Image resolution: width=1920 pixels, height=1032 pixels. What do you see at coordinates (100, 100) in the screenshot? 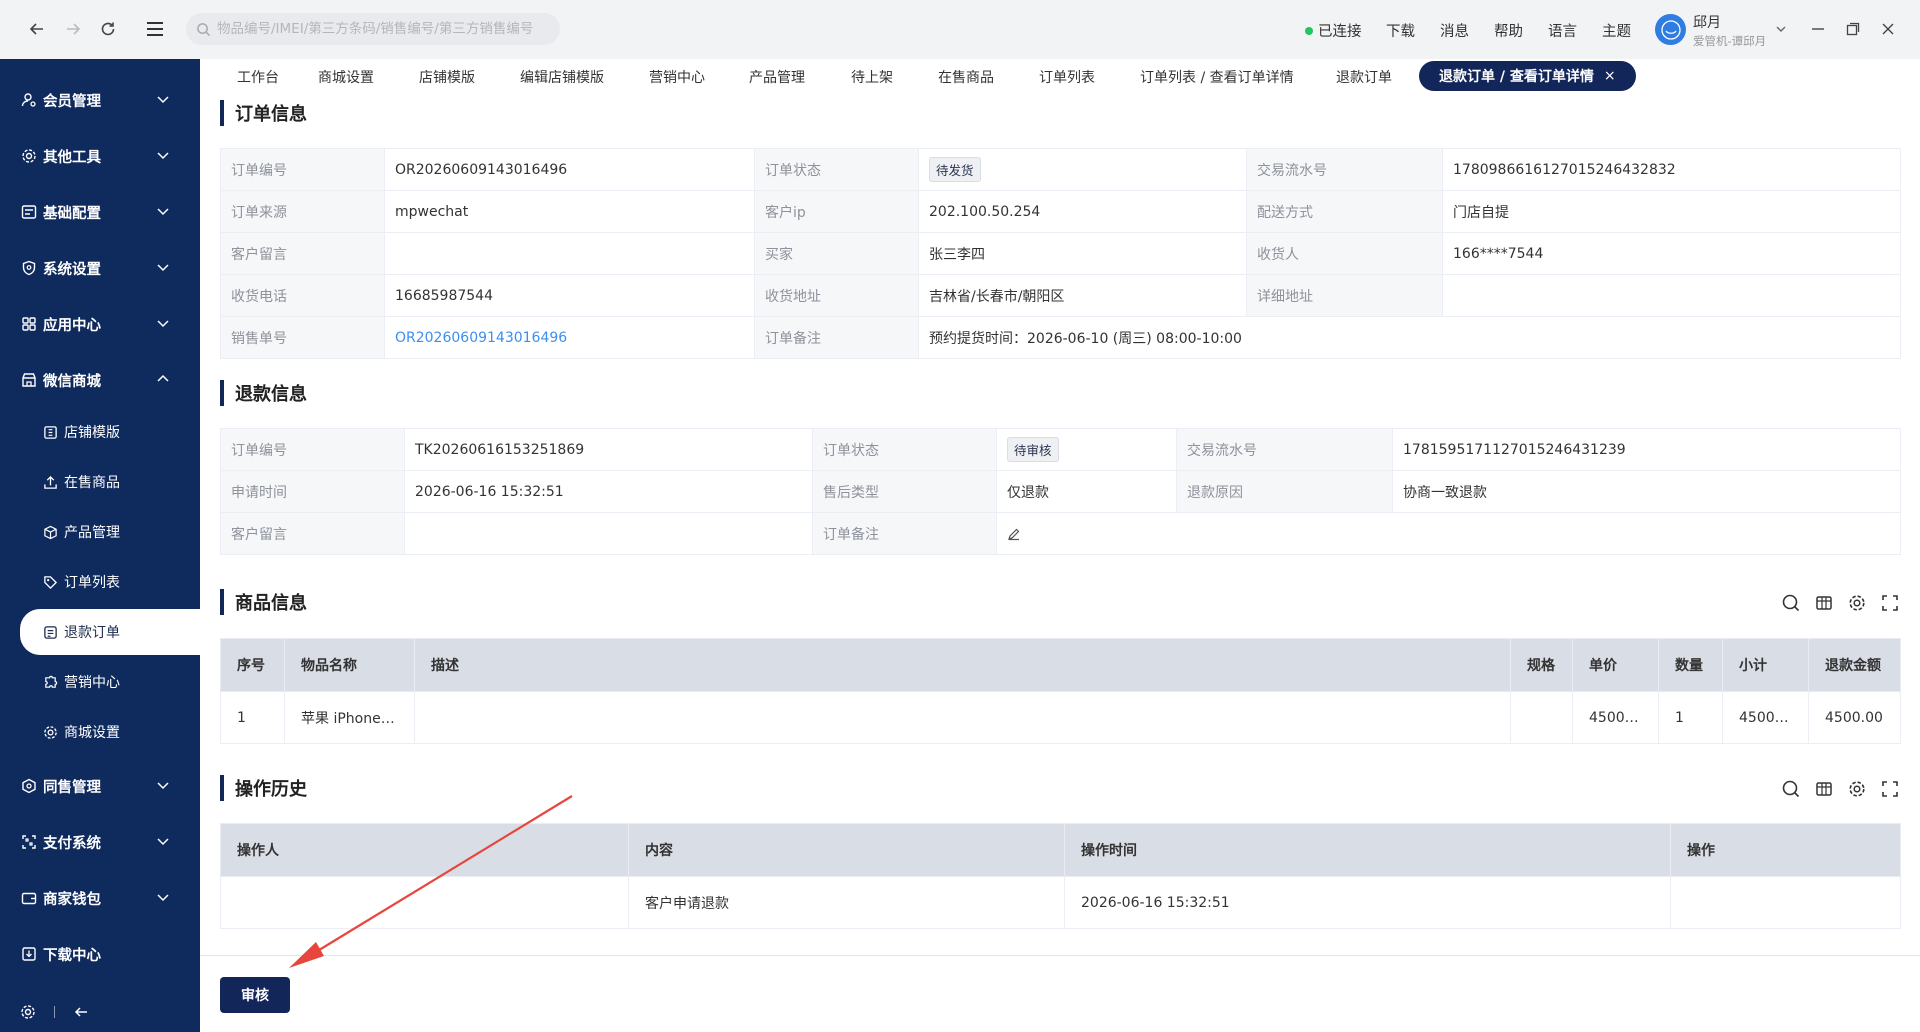
I see `sidebar-group-member: 会员管理` at bounding box center [100, 100].